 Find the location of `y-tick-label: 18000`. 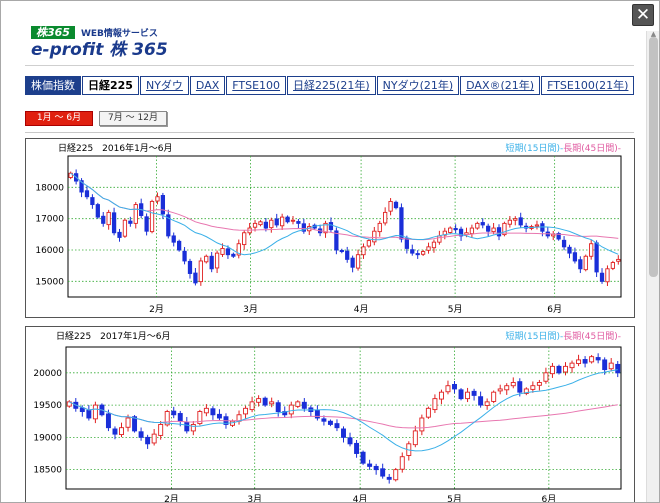

y-tick-label: 18000 is located at coordinates (49, 188).